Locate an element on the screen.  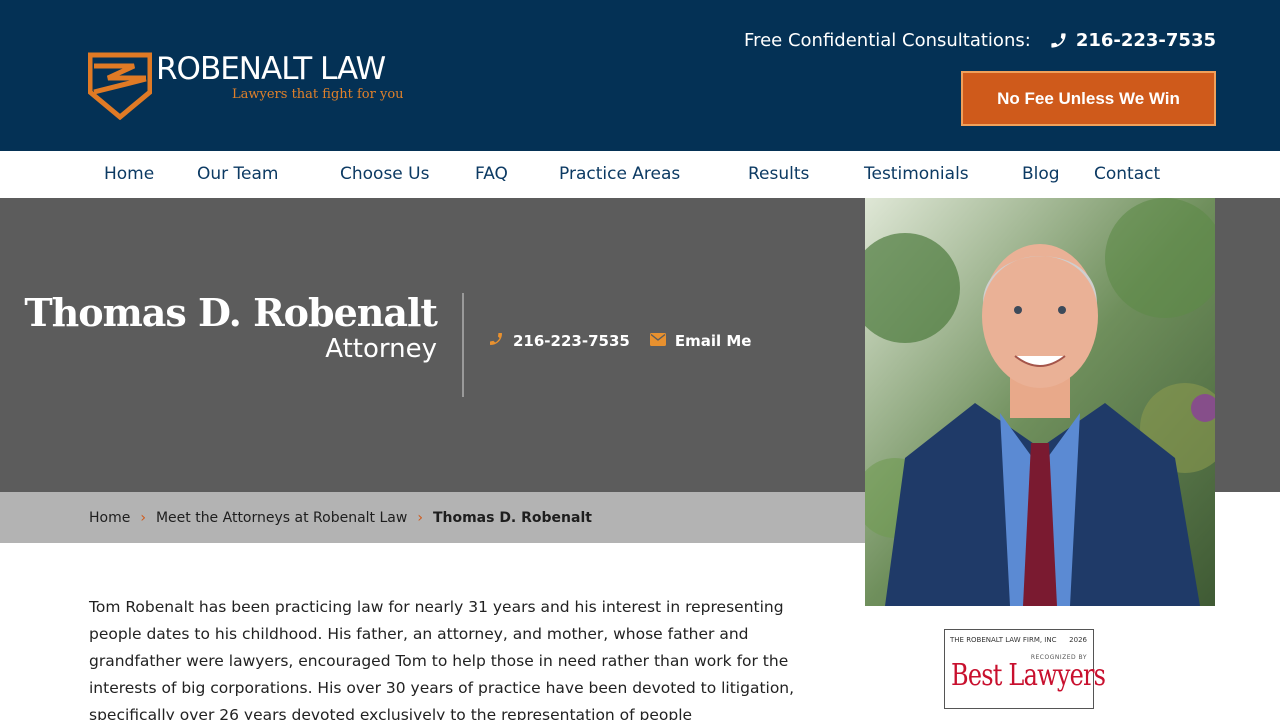
nav-home: Home is located at coordinates (129, 174).